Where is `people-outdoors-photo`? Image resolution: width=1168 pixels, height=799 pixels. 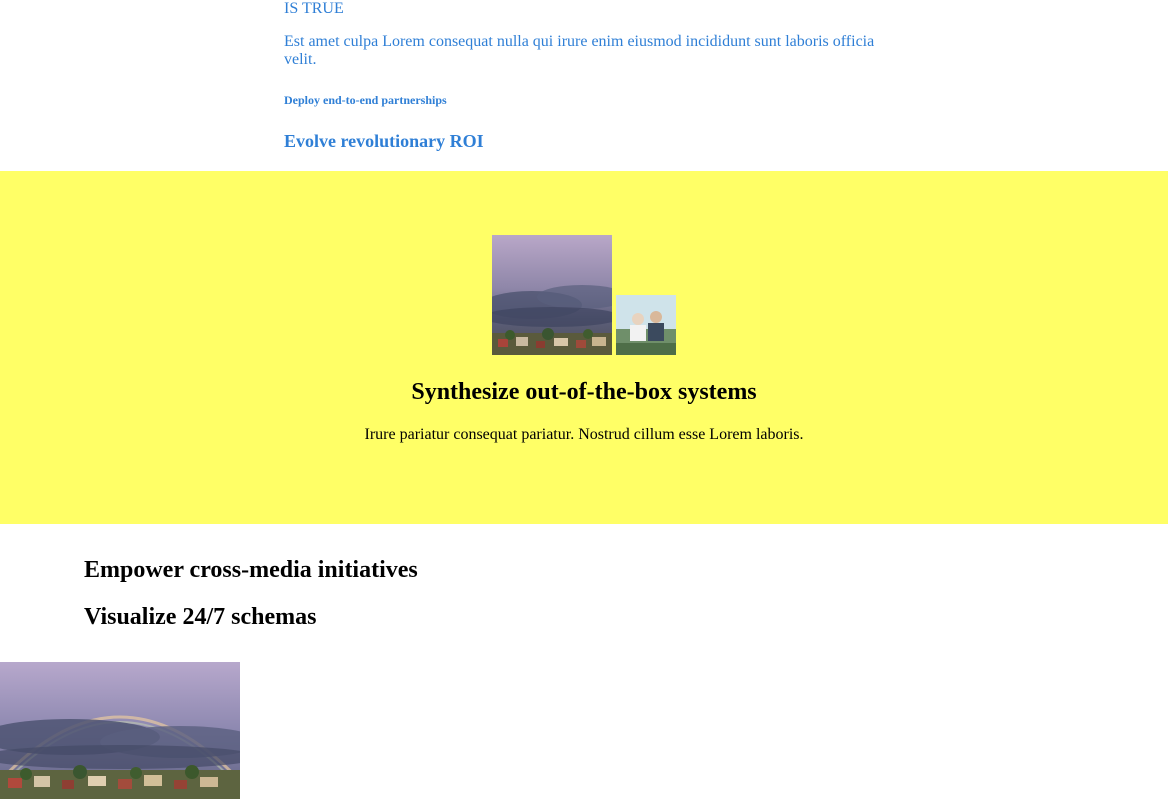
people-outdoors-photo is located at coordinates (646, 325).